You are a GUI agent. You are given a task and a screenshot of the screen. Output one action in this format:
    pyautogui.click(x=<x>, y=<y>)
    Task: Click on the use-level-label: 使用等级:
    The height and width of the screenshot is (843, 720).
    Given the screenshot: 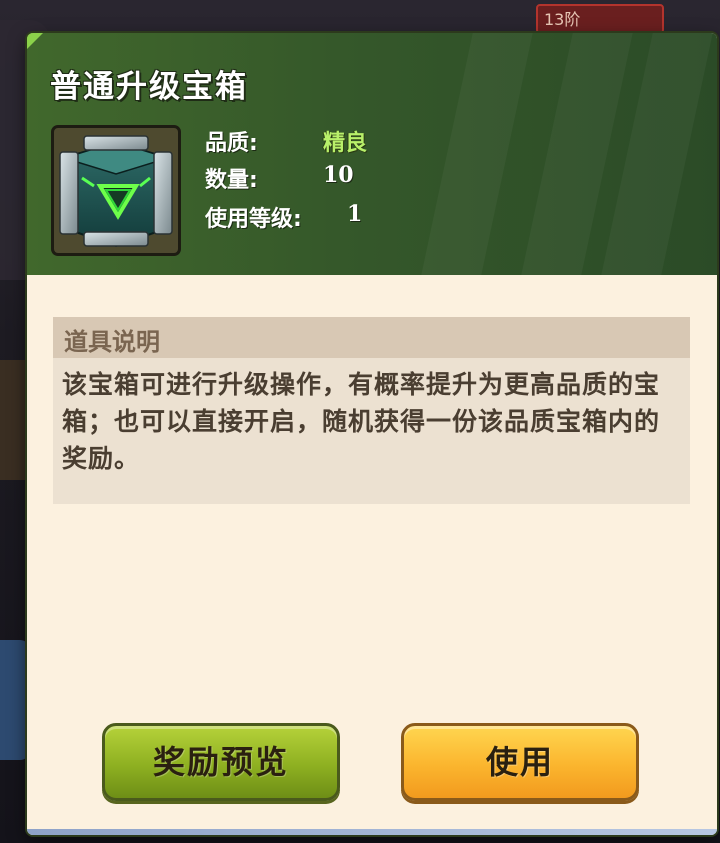 What is the action you would take?
    pyautogui.click(x=253, y=219)
    